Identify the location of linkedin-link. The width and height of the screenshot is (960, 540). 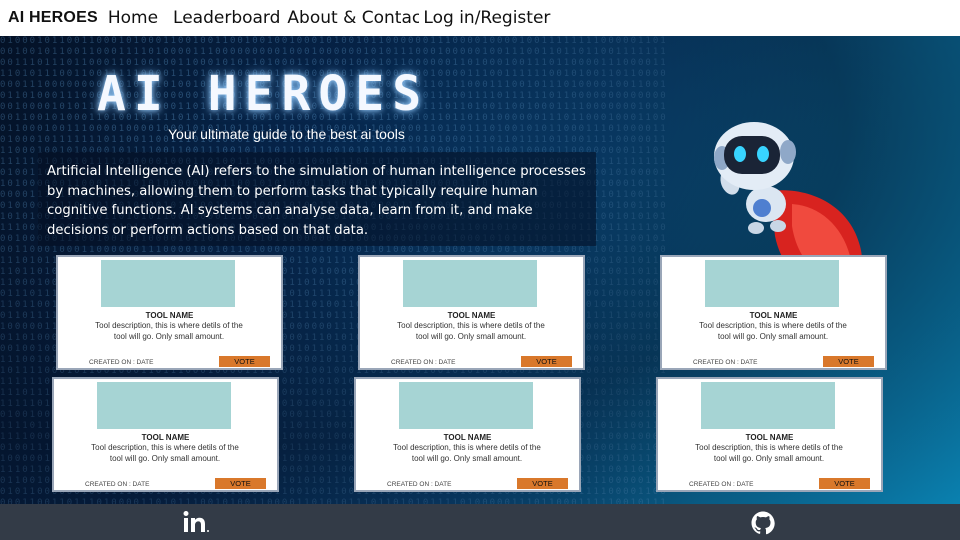
(196, 522).